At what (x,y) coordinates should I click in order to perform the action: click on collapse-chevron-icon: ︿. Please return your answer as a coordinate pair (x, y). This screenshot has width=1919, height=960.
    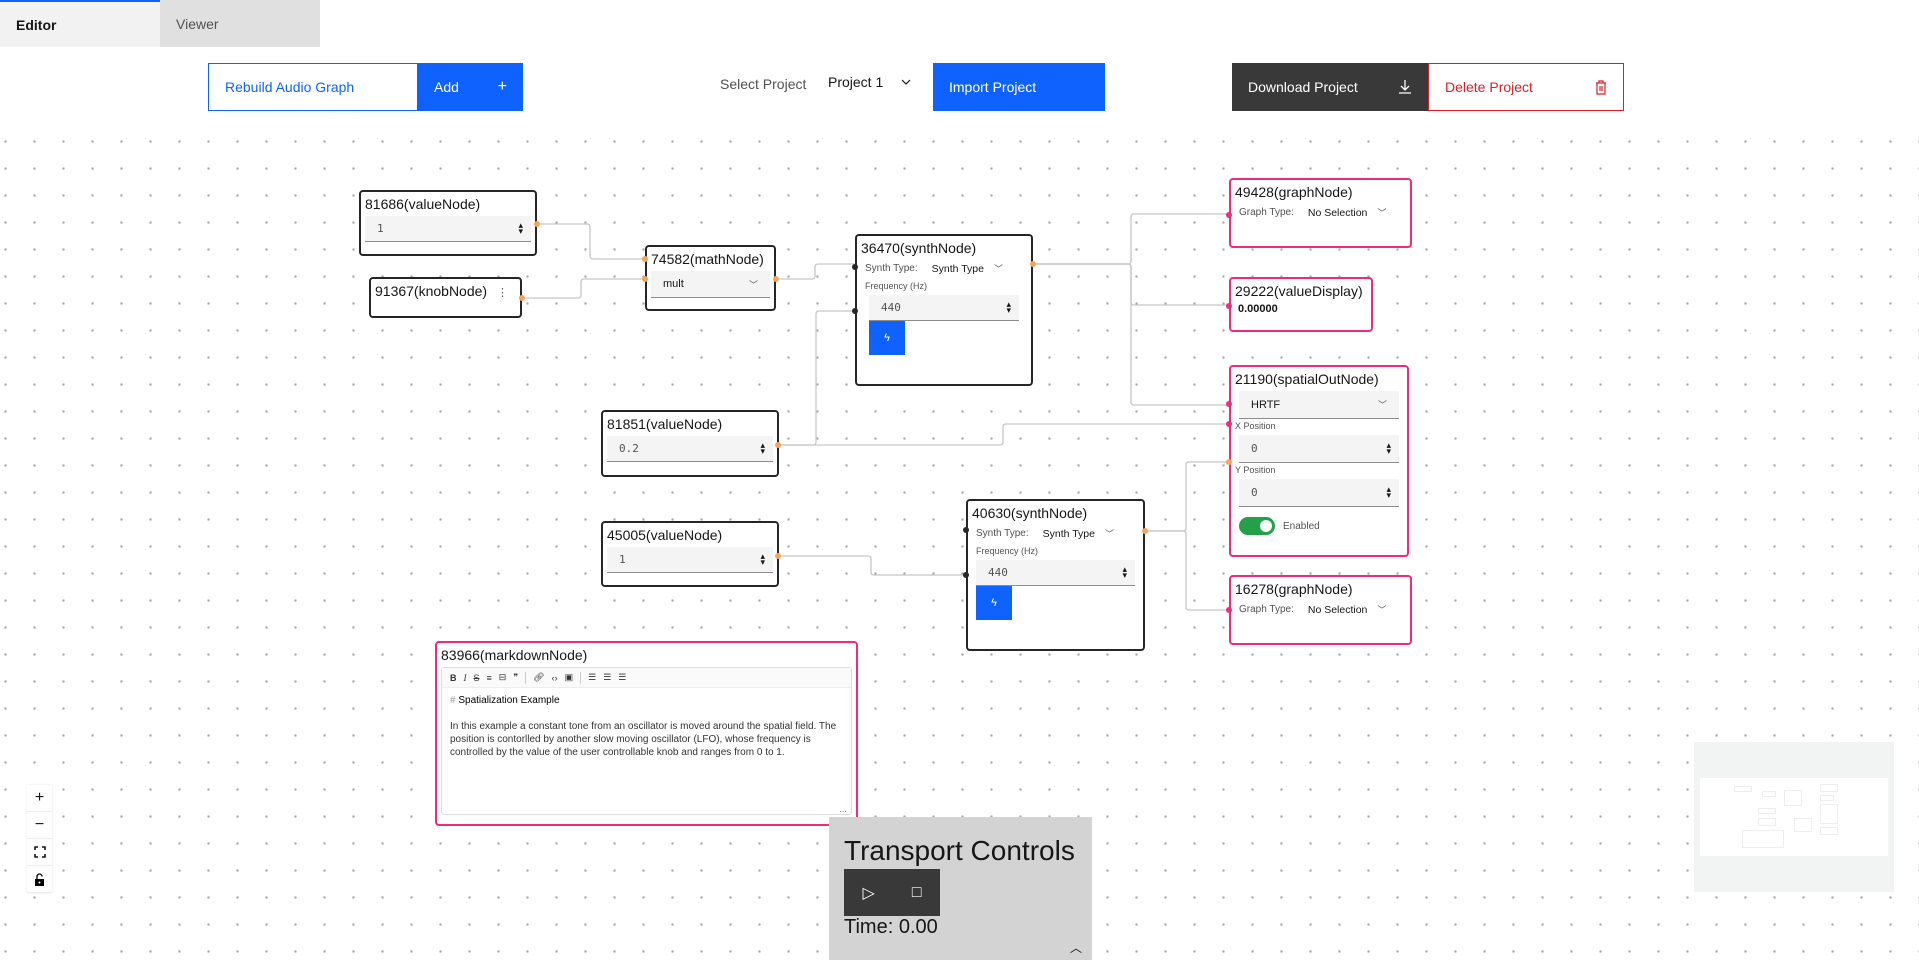
    Looking at the image, I should click on (1076, 947).